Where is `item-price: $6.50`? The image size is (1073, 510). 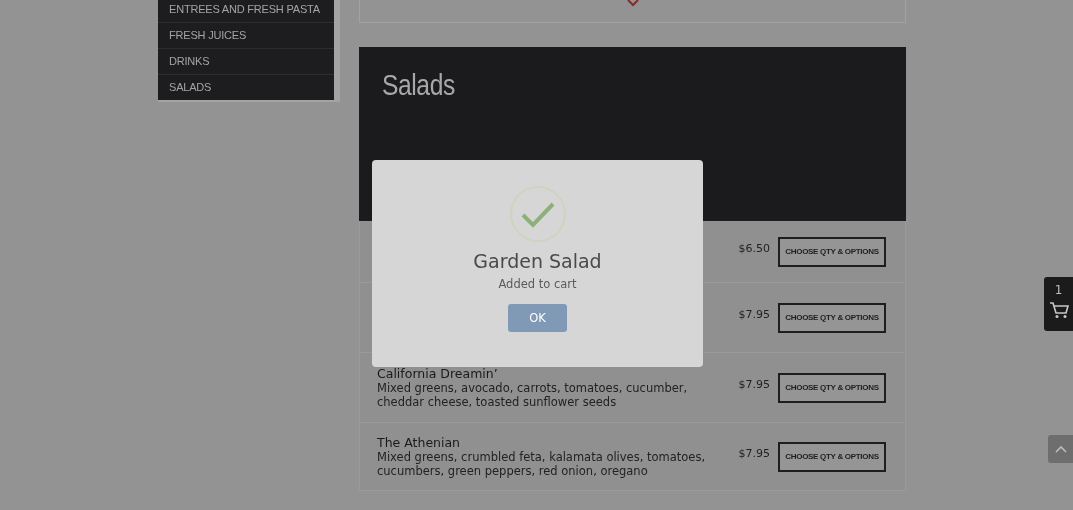 item-price: $6.50 is located at coordinates (754, 248).